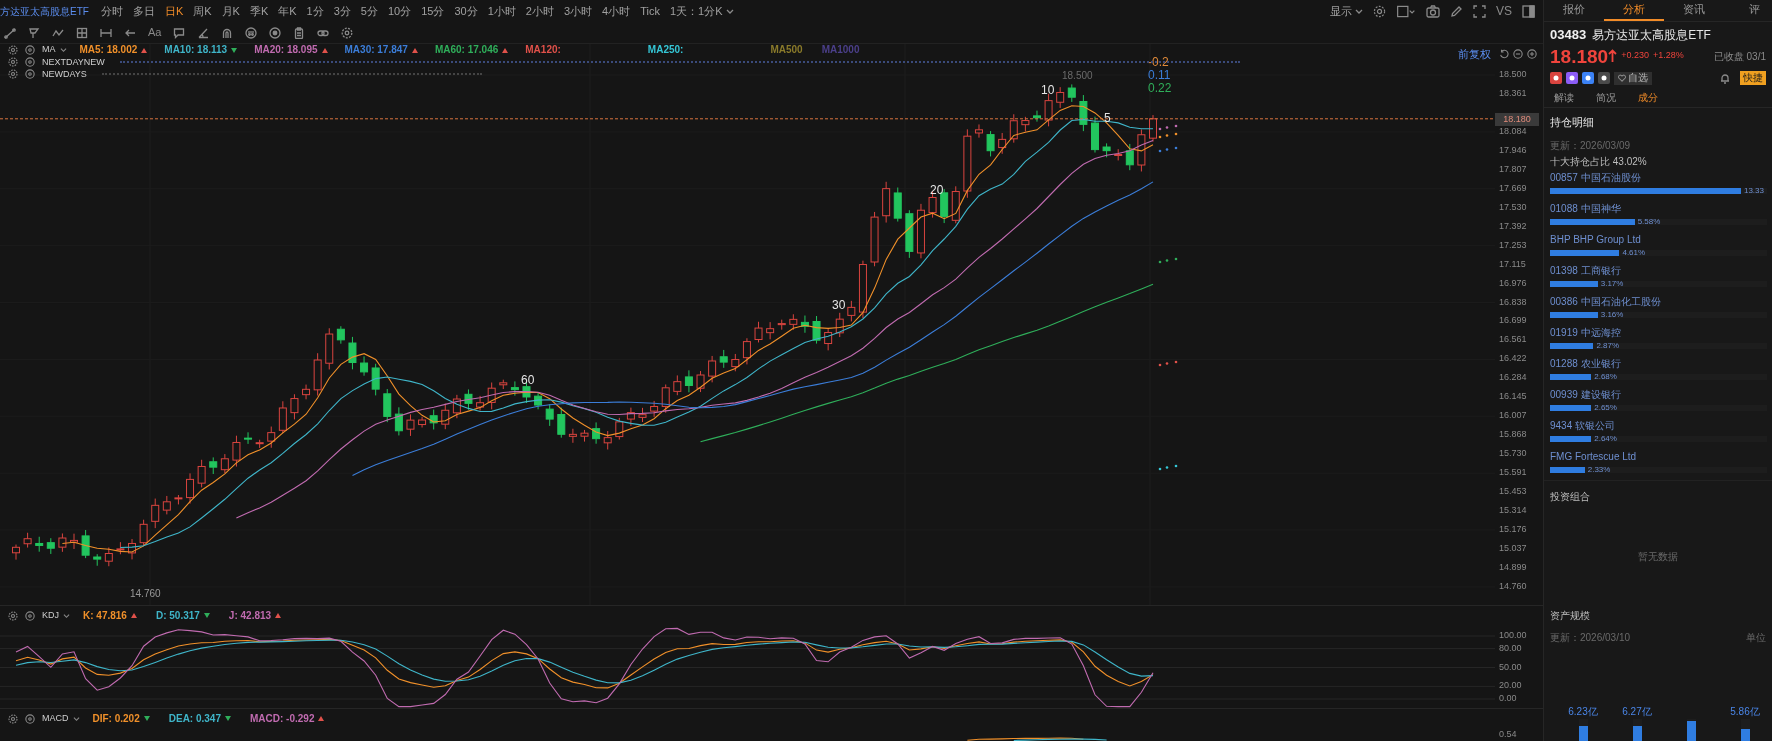 The width and height of the screenshot is (1772, 741). I want to click on target-icon, so click(275, 32).